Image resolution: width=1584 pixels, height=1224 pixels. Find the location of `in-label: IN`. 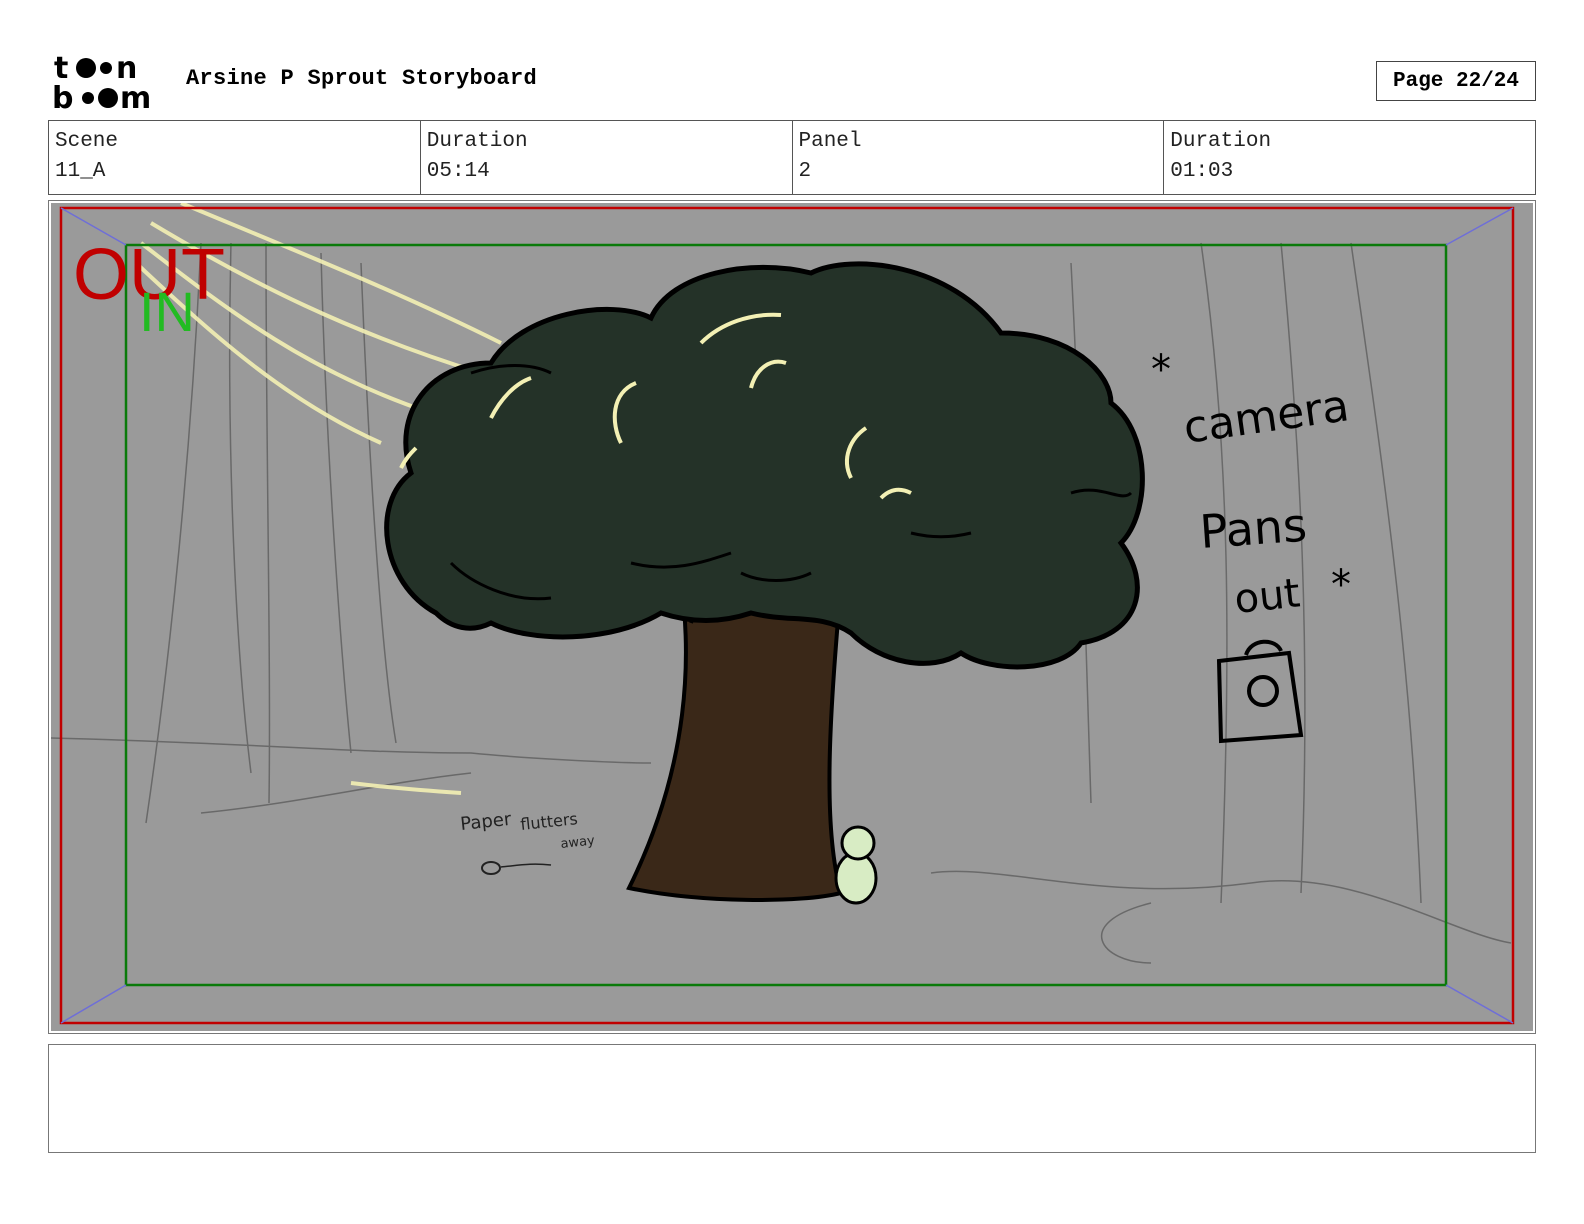

in-label: IN is located at coordinates (167, 311).